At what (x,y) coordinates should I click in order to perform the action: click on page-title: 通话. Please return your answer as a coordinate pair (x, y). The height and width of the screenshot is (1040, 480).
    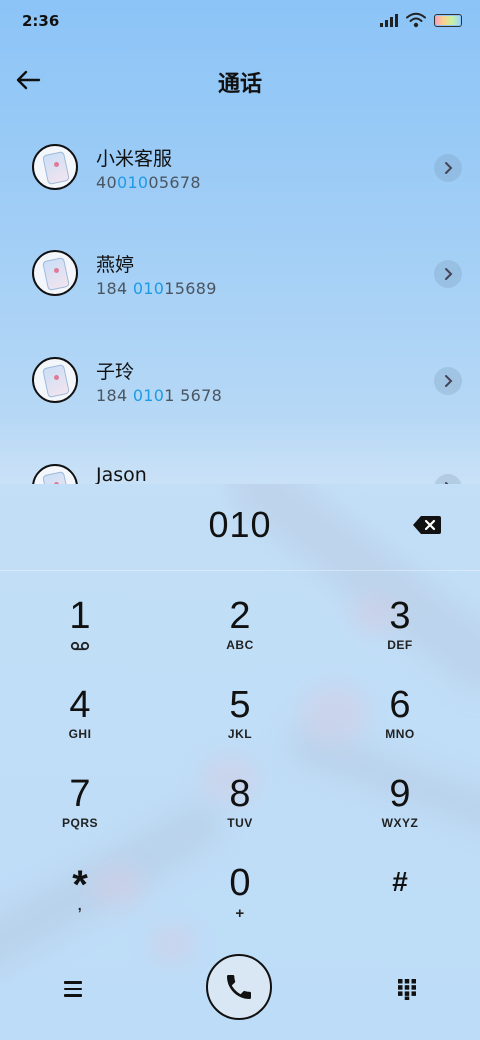
    Looking at the image, I should click on (239, 84).